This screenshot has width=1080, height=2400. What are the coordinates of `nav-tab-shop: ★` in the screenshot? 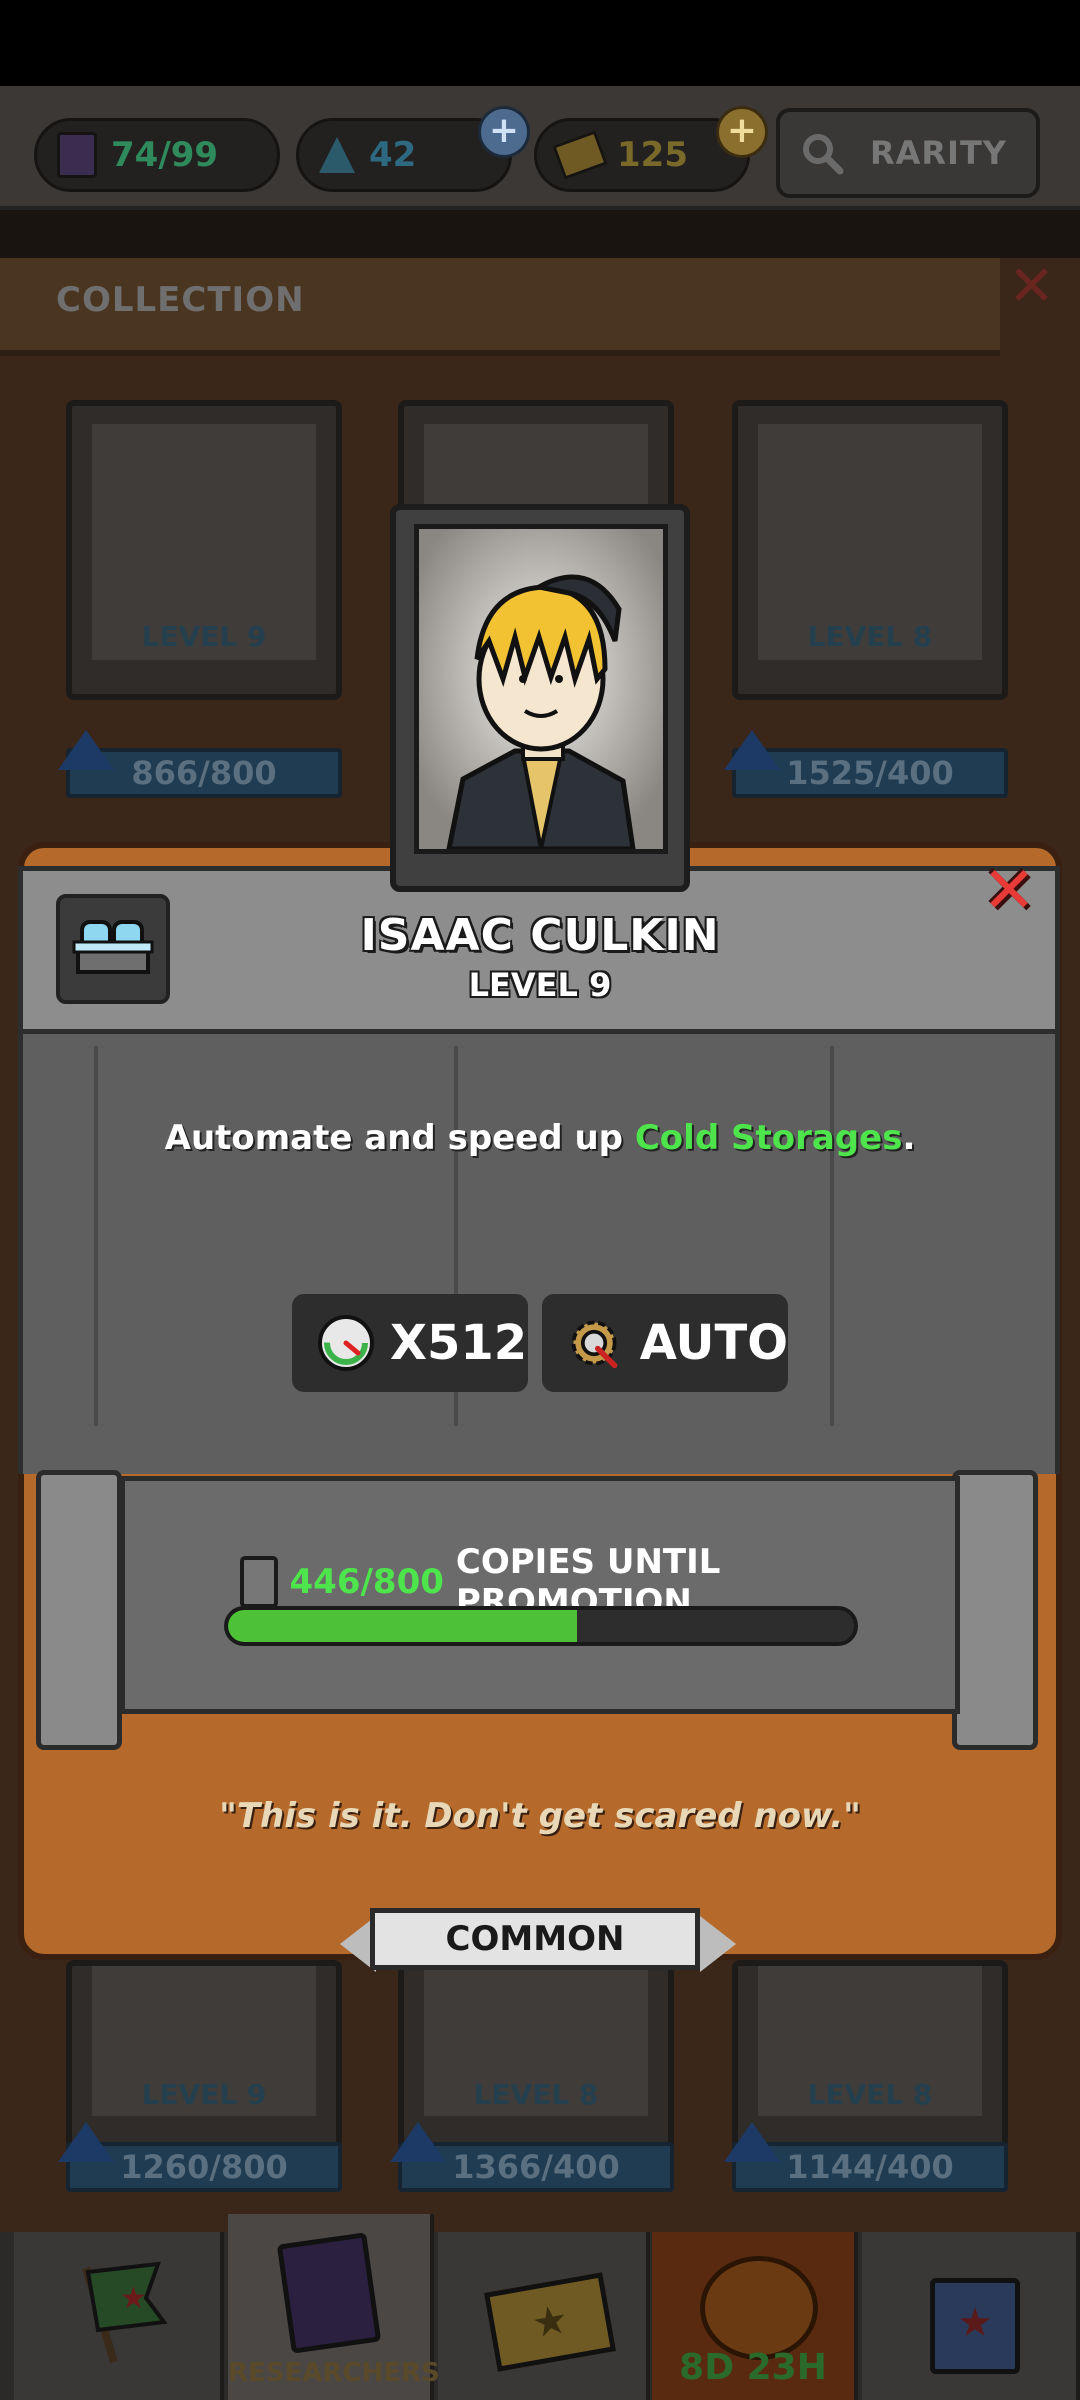 It's located at (971, 2316).